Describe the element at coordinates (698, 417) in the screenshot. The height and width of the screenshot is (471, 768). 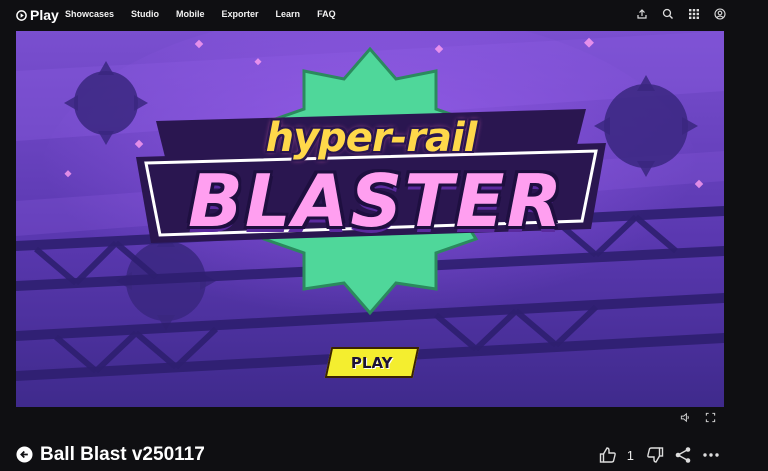
I see `stage-controls` at that location.